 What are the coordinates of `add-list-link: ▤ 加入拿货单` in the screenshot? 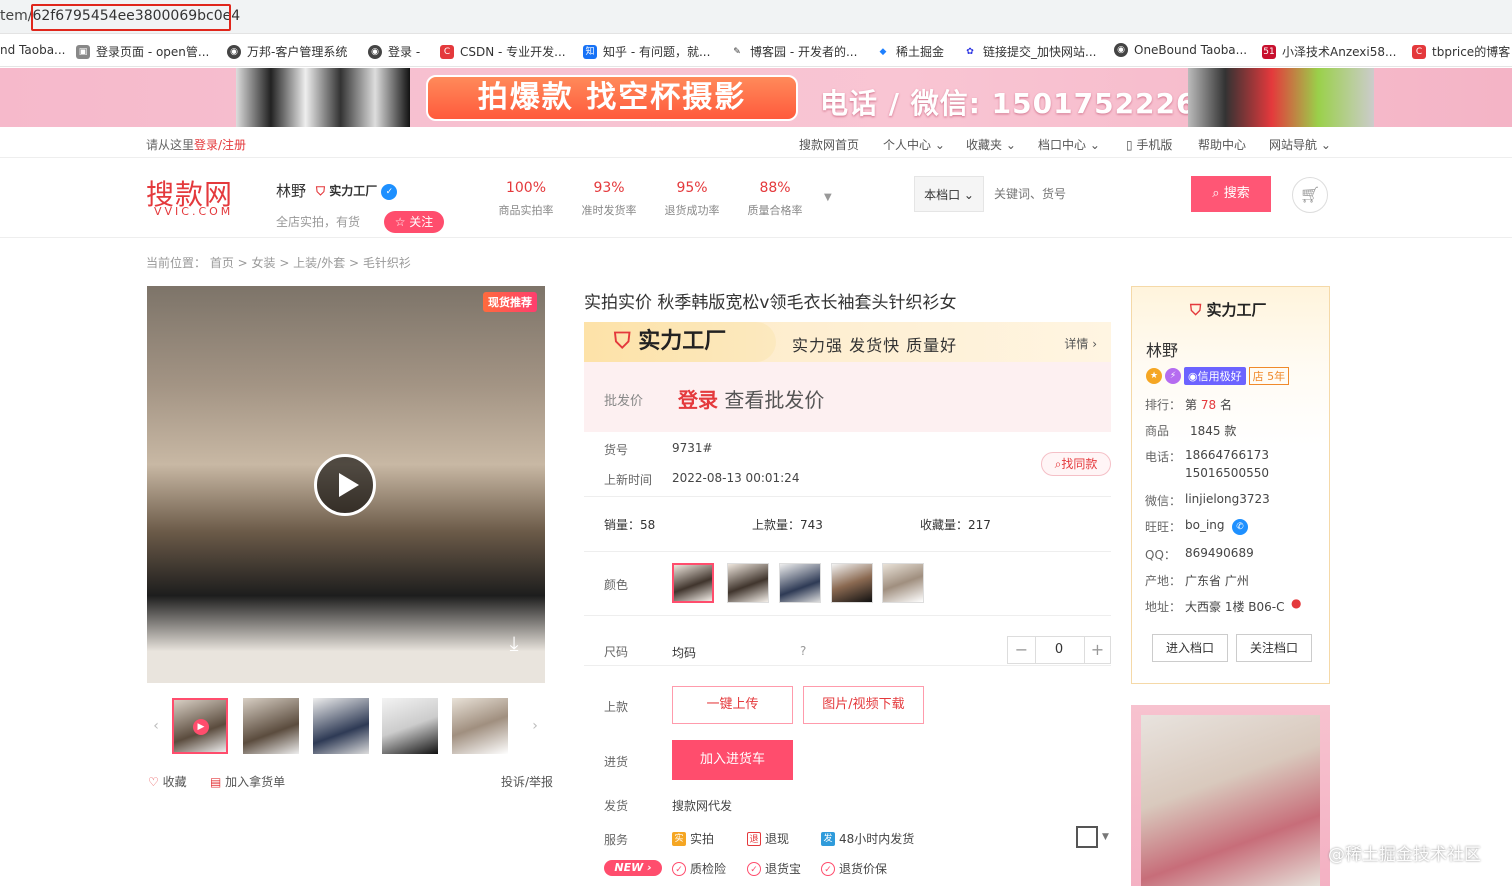 It's located at (247, 781).